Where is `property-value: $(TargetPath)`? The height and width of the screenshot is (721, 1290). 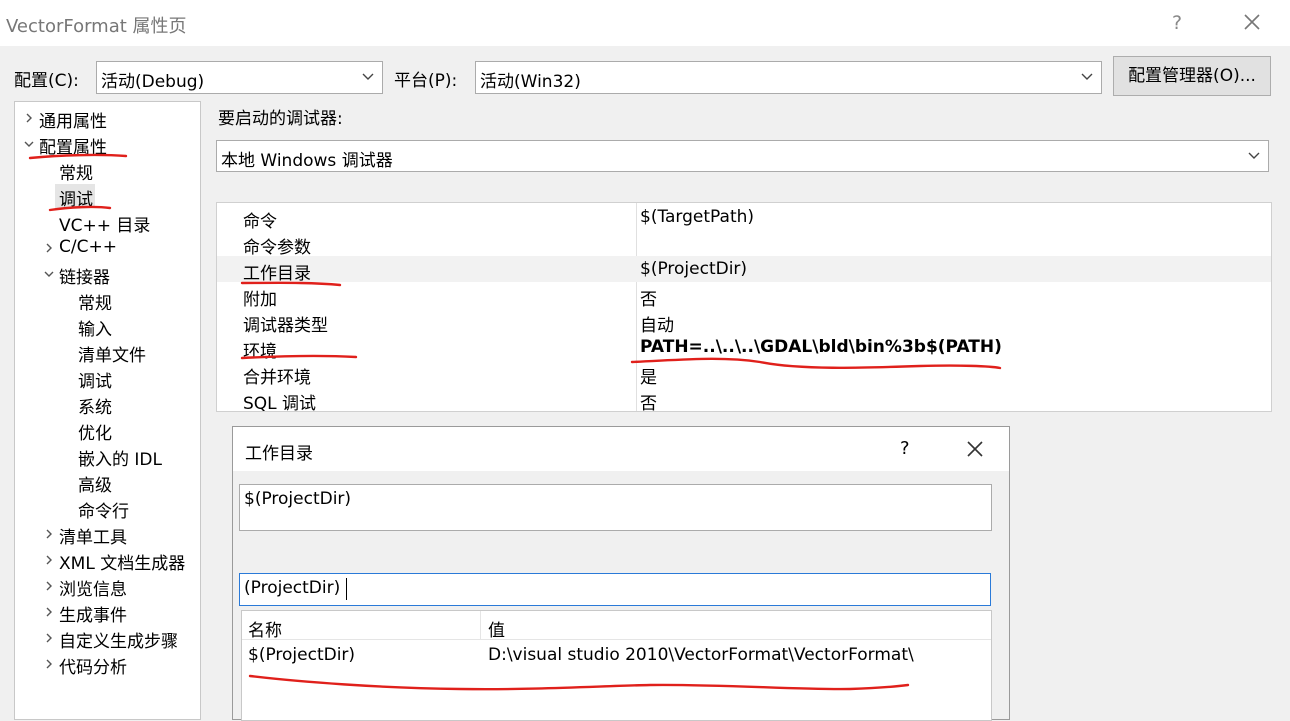
property-value: $(TargetPath) is located at coordinates (697, 217).